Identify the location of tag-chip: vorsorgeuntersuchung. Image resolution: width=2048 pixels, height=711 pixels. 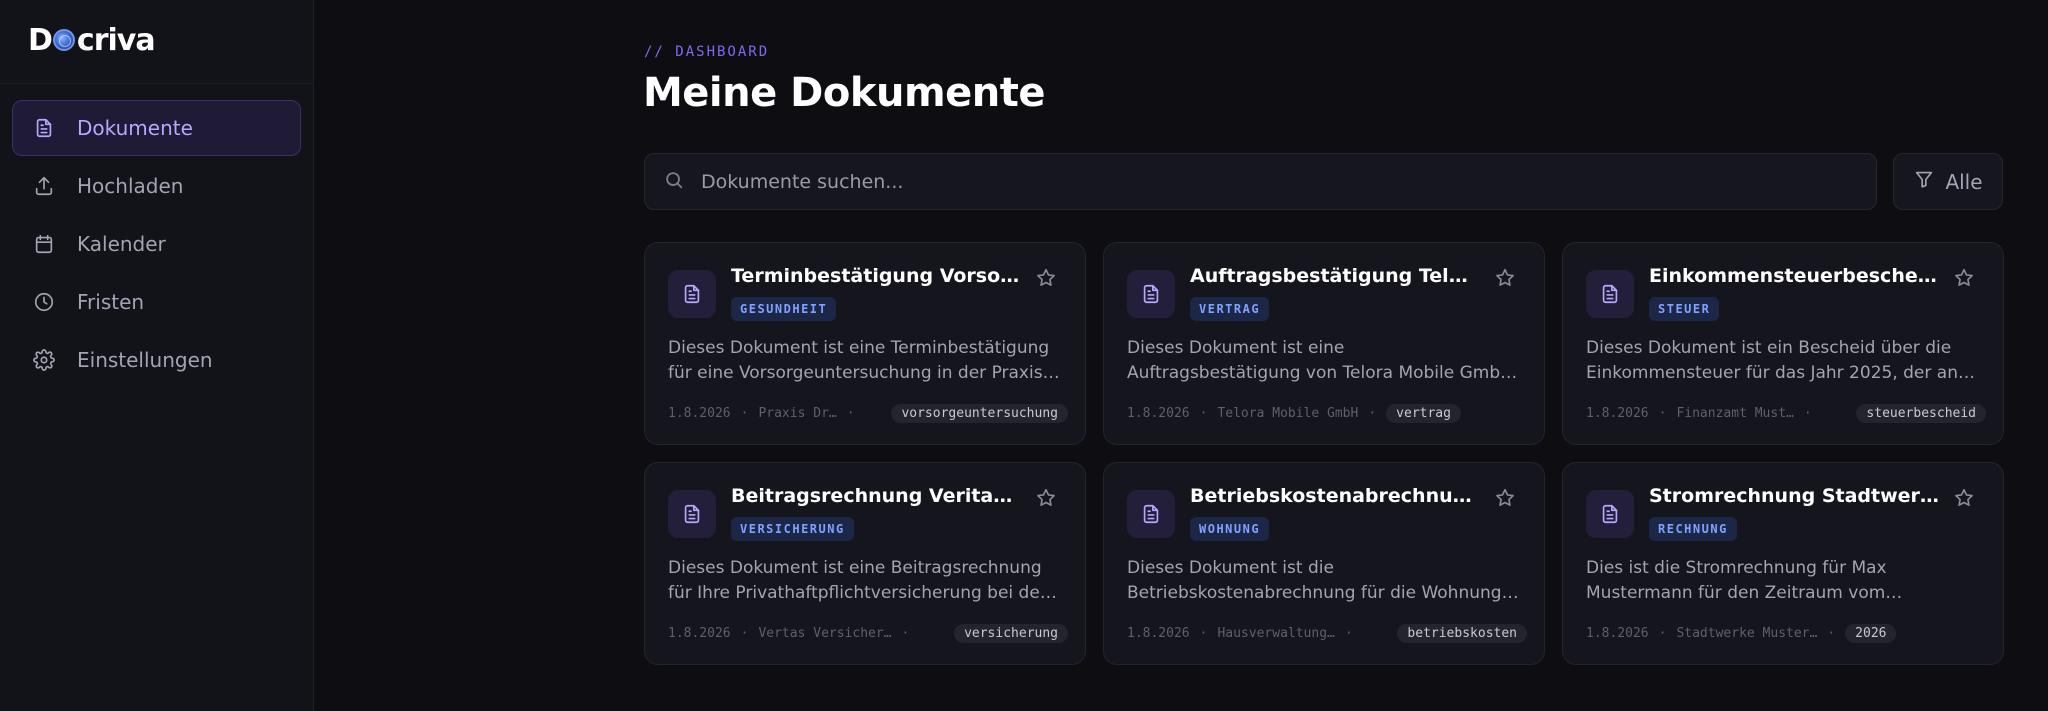
(979, 413).